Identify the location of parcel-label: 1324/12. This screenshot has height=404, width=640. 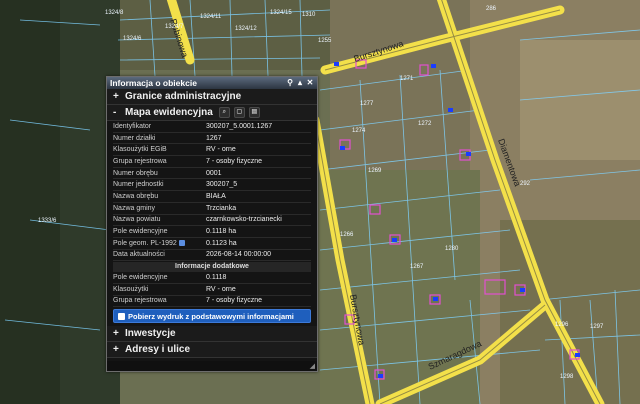
(246, 29).